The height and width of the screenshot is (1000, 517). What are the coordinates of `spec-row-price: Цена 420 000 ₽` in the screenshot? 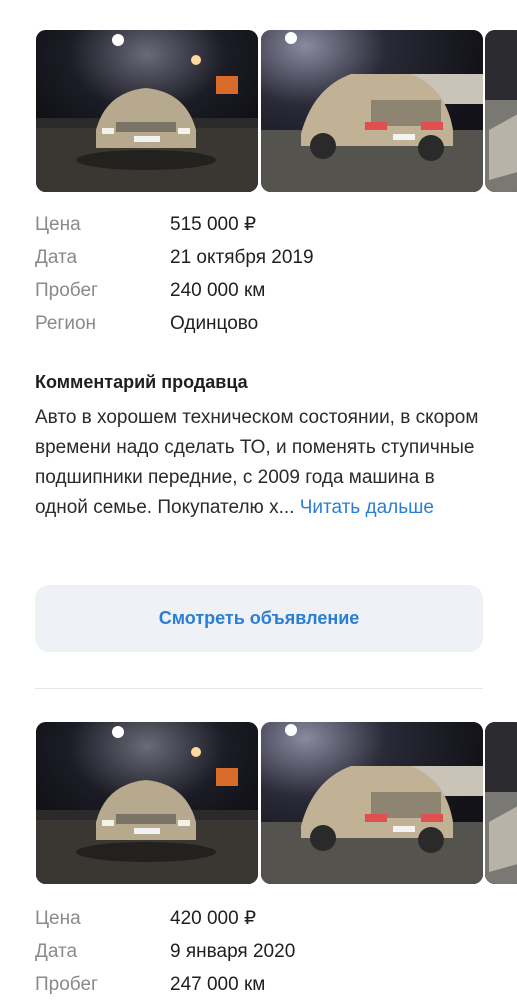 It's located at (260, 919).